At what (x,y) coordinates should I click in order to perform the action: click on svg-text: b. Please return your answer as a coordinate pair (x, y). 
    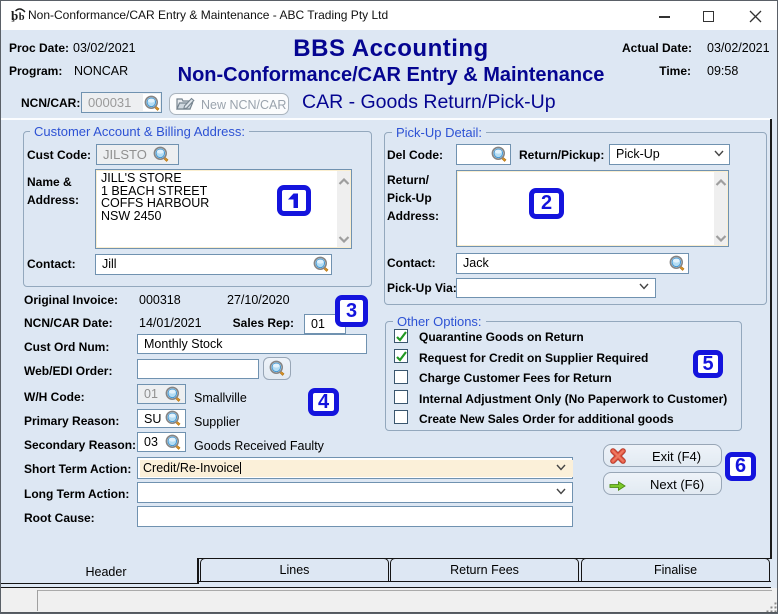
    Looking at the image, I should click on (22, 17).